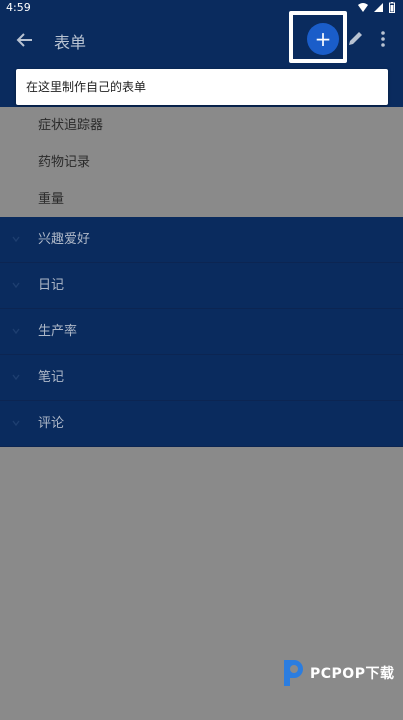  I want to click on category-label: 评论, so click(51, 423).